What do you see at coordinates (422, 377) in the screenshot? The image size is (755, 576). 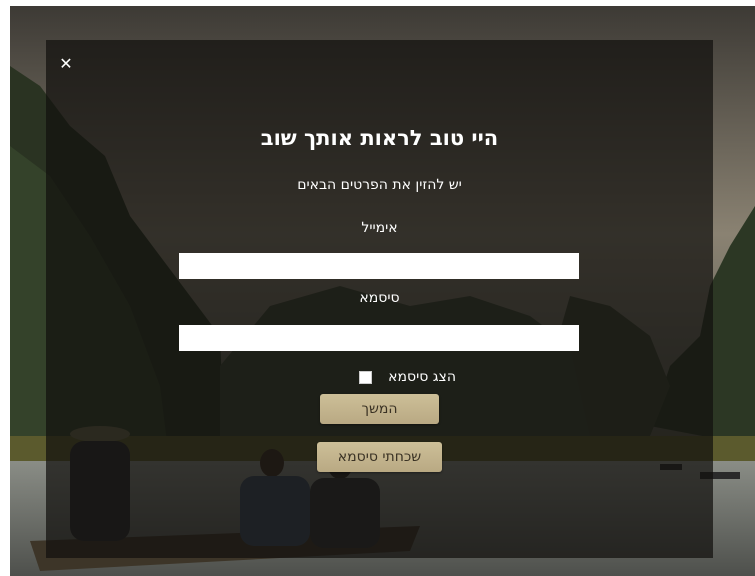 I see `show-password-label: הצג סיסמא` at bounding box center [422, 377].